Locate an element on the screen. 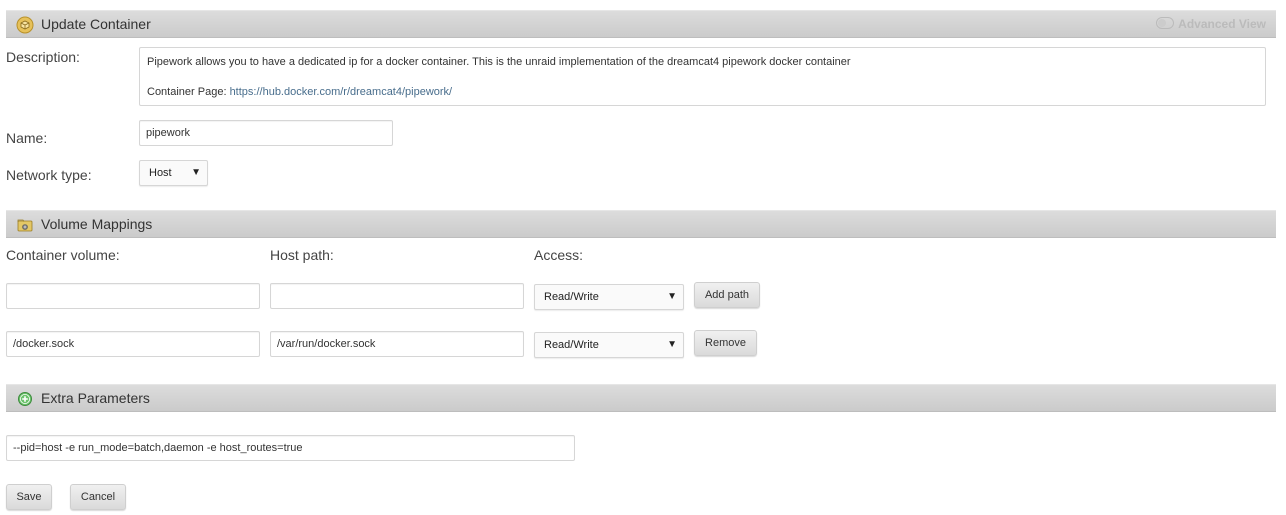 The image size is (1286, 515). save-button: Save is located at coordinates (29, 497).